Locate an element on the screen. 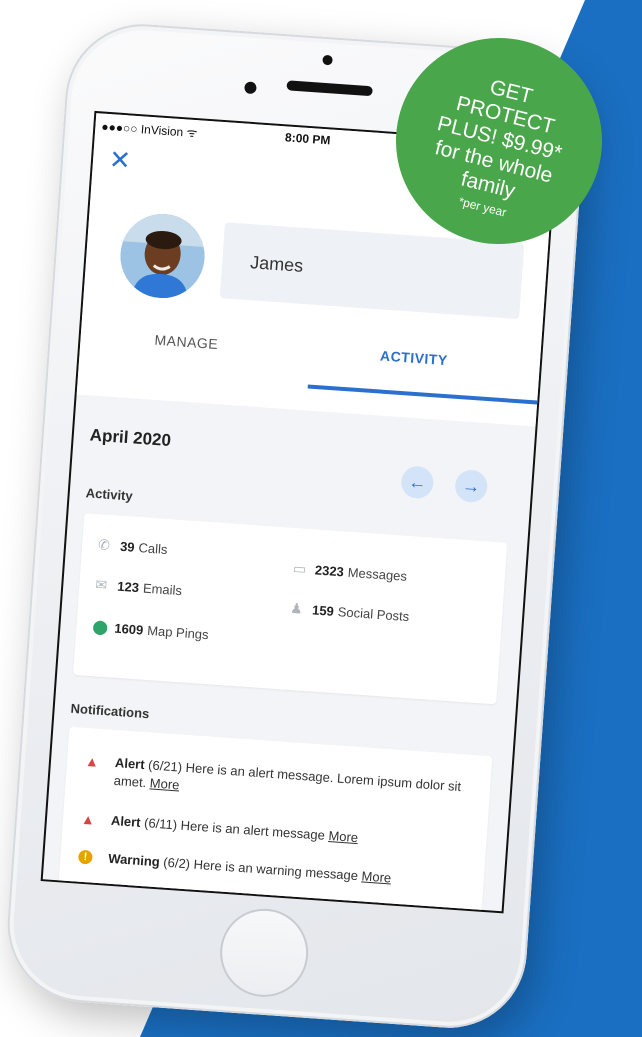 The height and width of the screenshot is (1037, 642). next-month-button: → is located at coordinates (471, 486).